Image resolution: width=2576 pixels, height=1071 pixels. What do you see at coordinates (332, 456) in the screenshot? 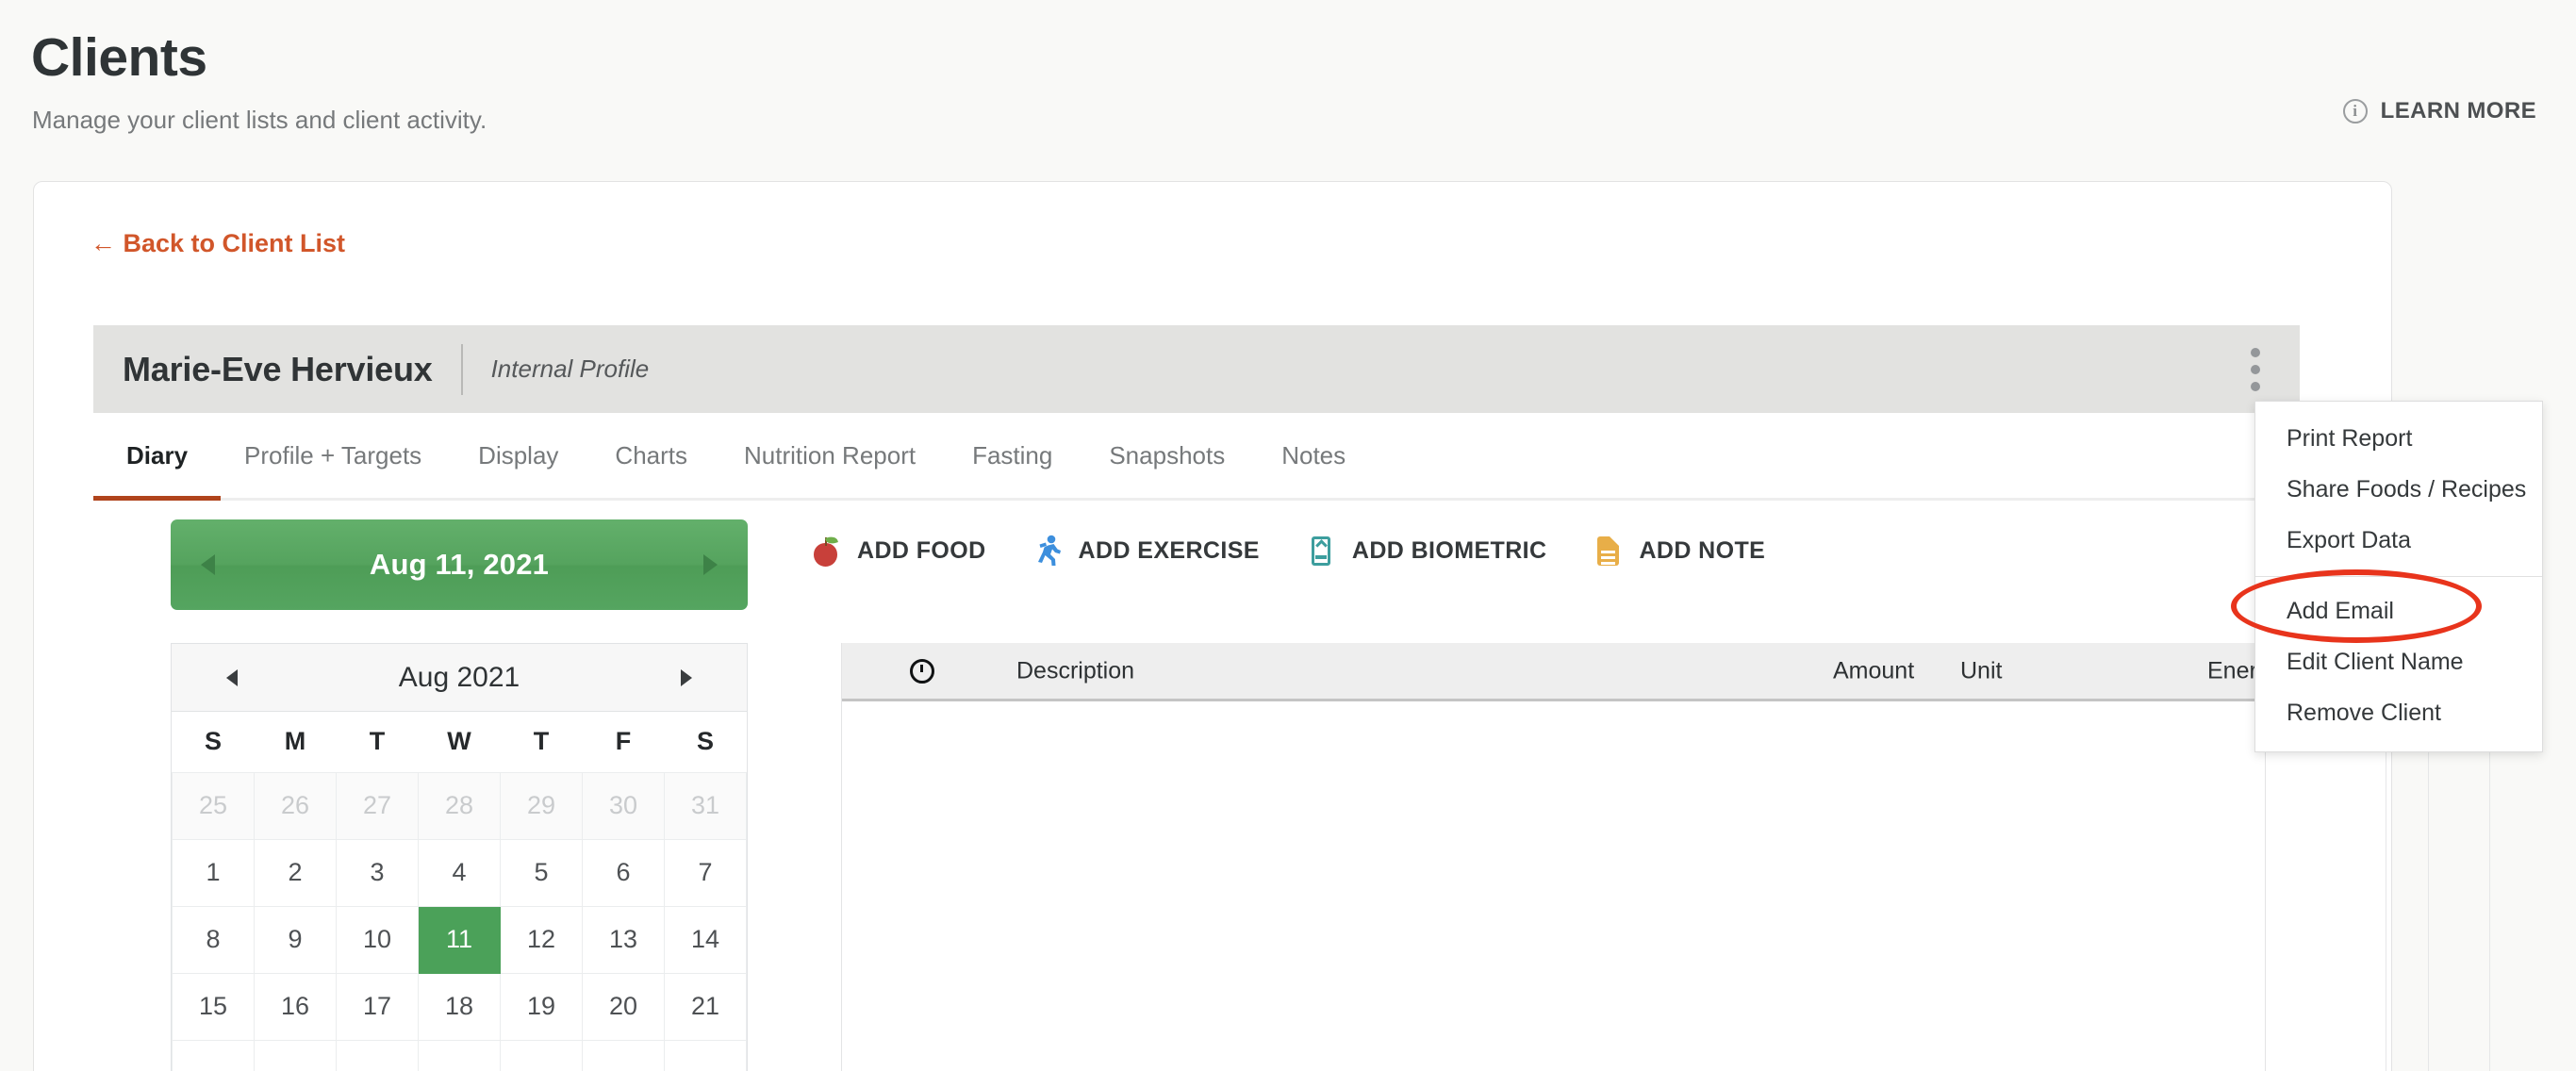
I see `tab-profile-targets: Profile + Targets` at bounding box center [332, 456].